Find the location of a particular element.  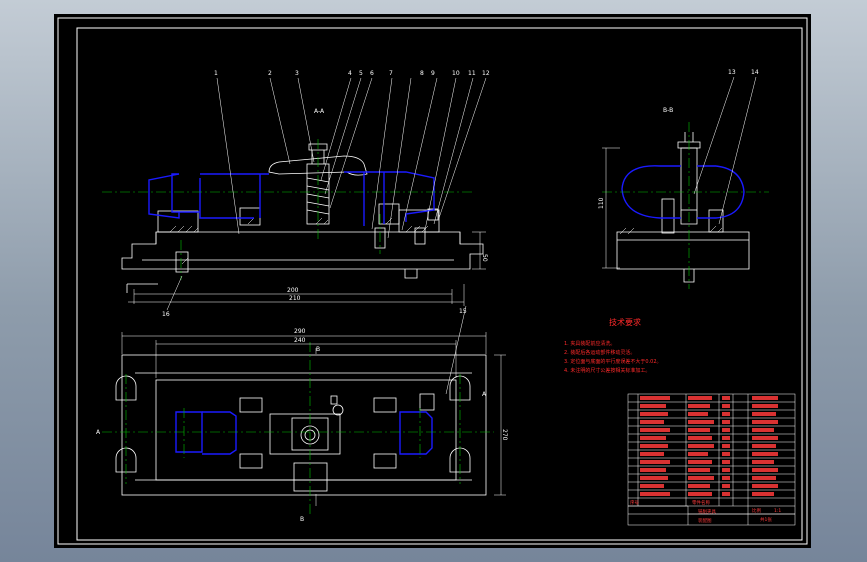

balloon-15: 15 is located at coordinates (463, 311).